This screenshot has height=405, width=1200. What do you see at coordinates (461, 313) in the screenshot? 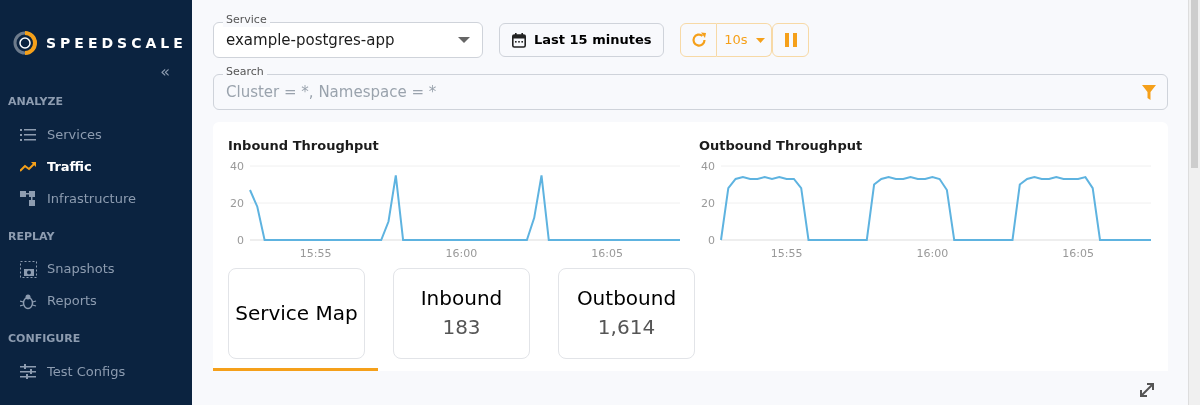
I see `summary-tile: Inbound 183` at bounding box center [461, 313].